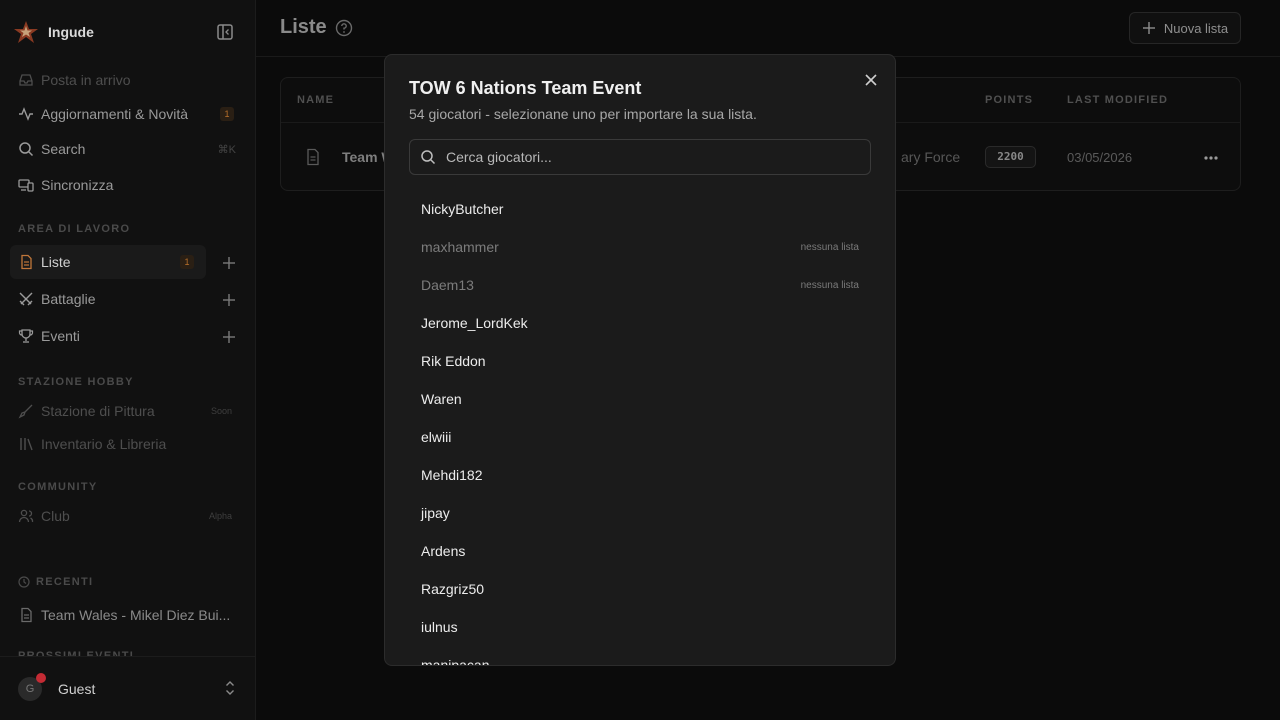 This screenshot has height=720, width=1280. What do you see at coordinates (315, 100) in the screenshot?
I see `column-header-name: NAME` at bounding box center [315, 100].